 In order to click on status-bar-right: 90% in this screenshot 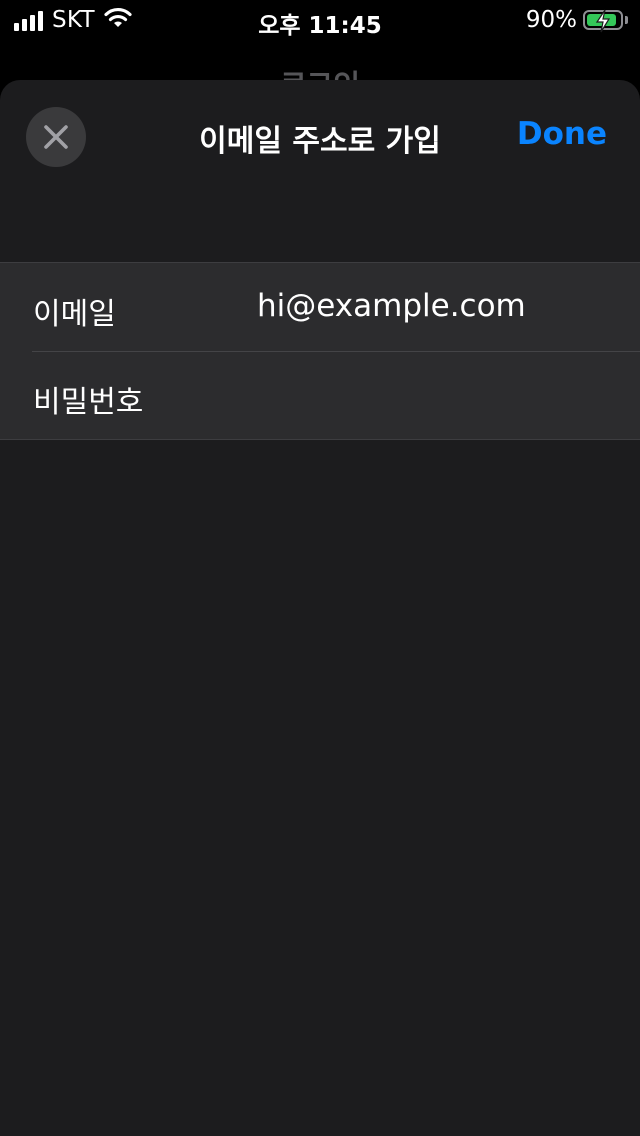, I will do `click(577, 20)`.